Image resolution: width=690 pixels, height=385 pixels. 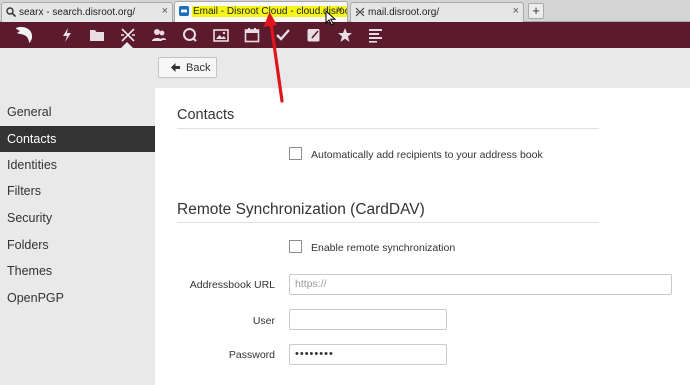 I want to click on contacts-section-heading: Contacts, so click(x=206, y=115).